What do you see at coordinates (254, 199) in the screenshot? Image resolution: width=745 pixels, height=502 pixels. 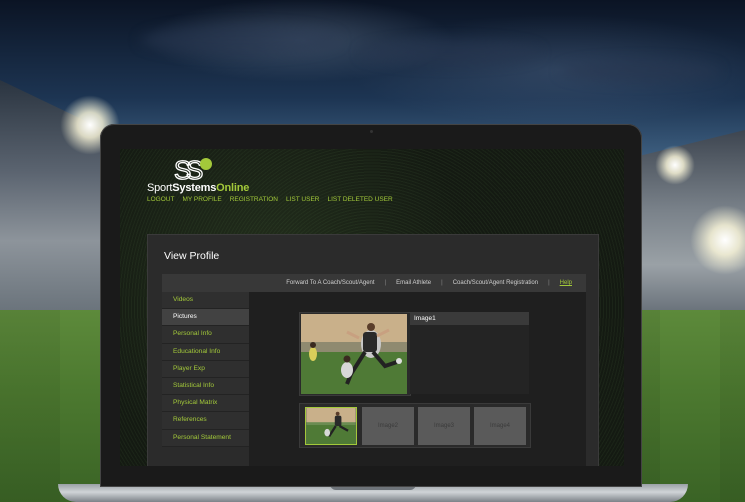 I see `nav-registration: REGISTRATION` at bounding box center [254, 199].